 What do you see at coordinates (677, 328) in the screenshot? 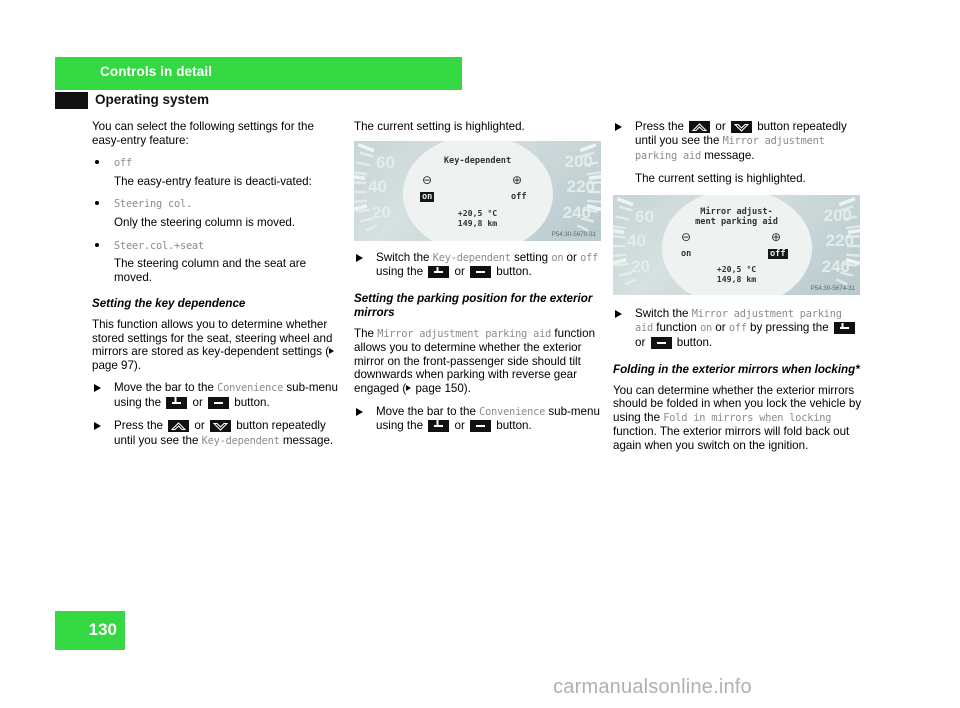
I see `step-text: function` at bounding box center [677, 328].